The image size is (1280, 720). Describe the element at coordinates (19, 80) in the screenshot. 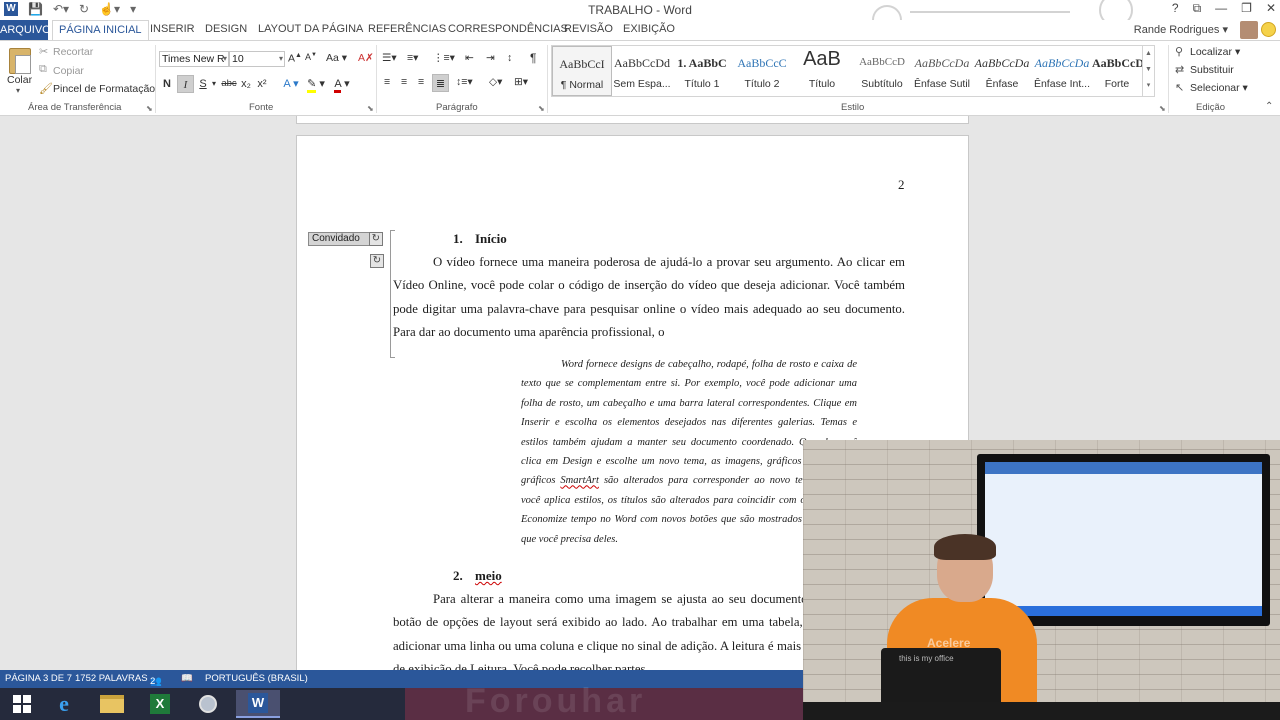

I see `paste-button: Colar` at that location.